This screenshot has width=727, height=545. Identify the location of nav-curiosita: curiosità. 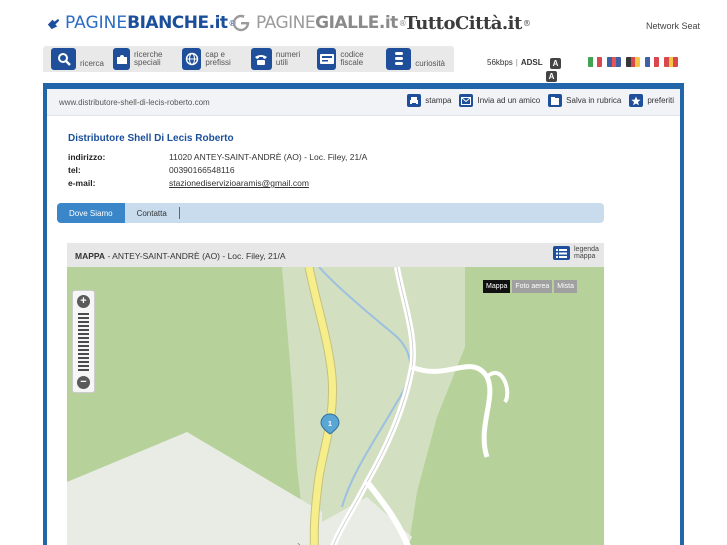
(415, 59).